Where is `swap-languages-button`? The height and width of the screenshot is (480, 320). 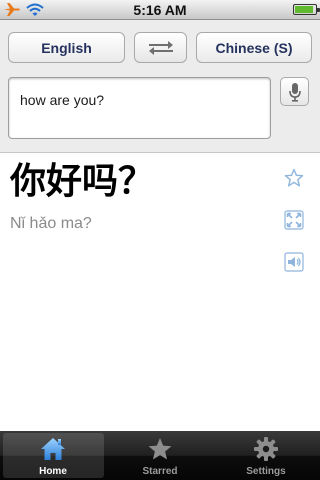
swap-languages-button is located at coordinates (160, 47).